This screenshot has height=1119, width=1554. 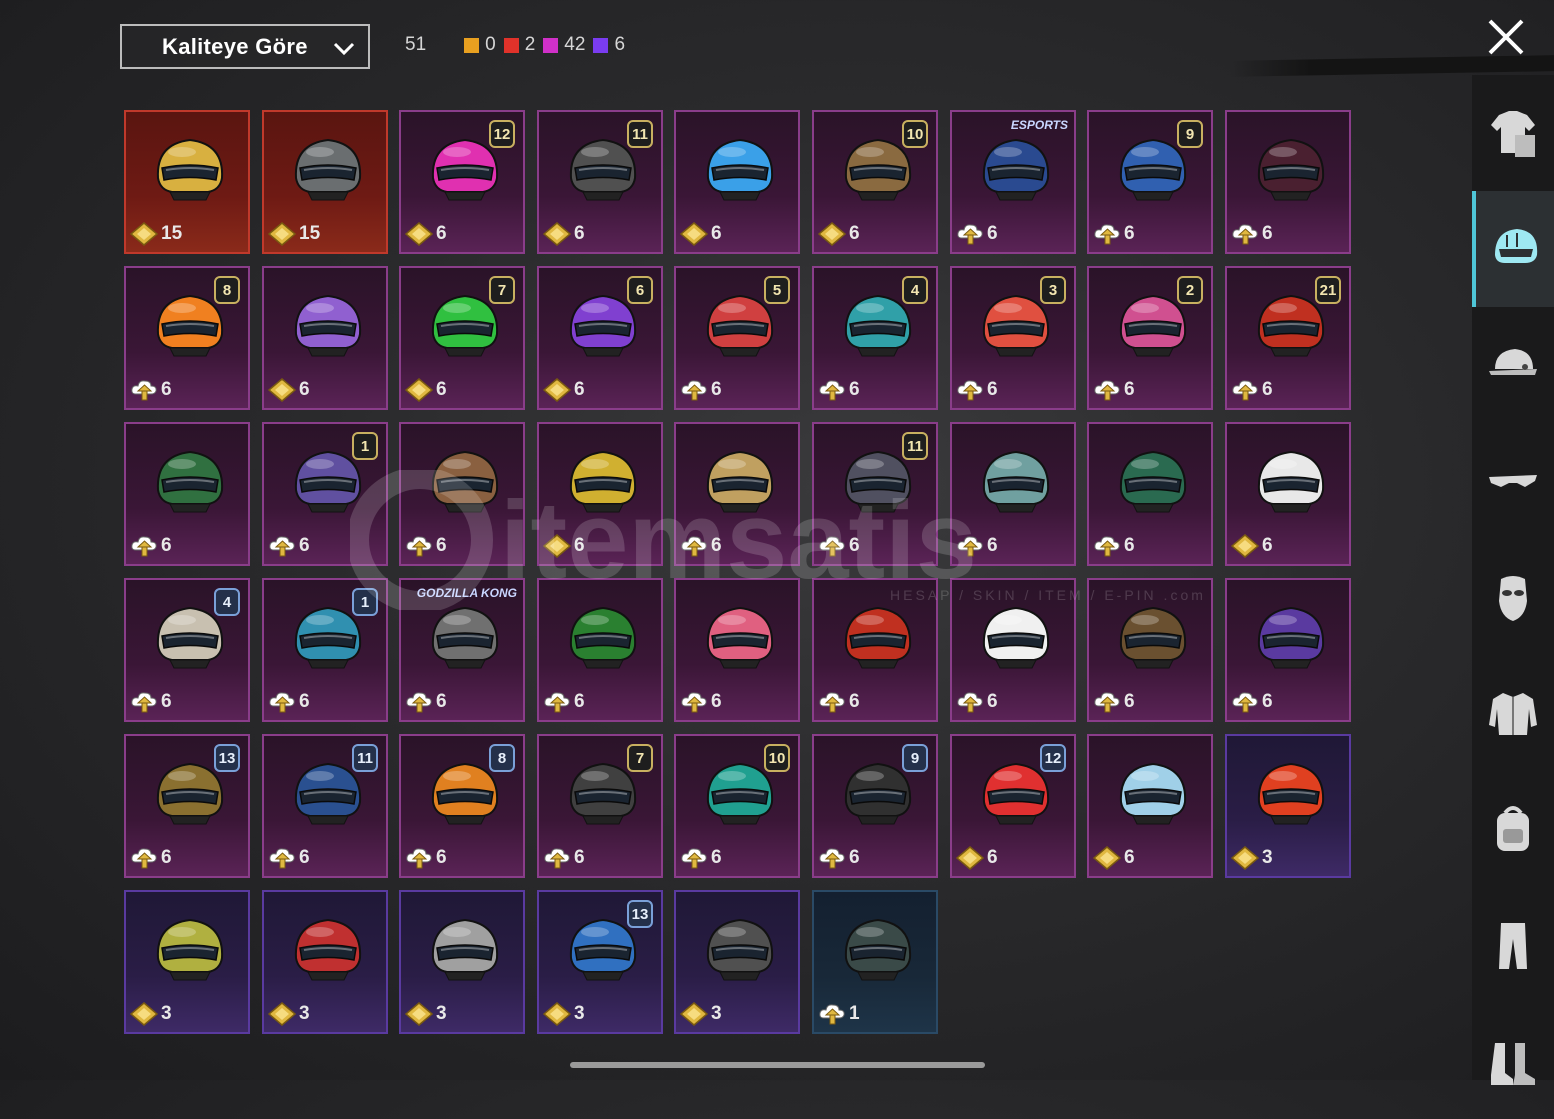 I want to click on sort-dropdown: Kaliteye Göre, so click(x=245, y=46).